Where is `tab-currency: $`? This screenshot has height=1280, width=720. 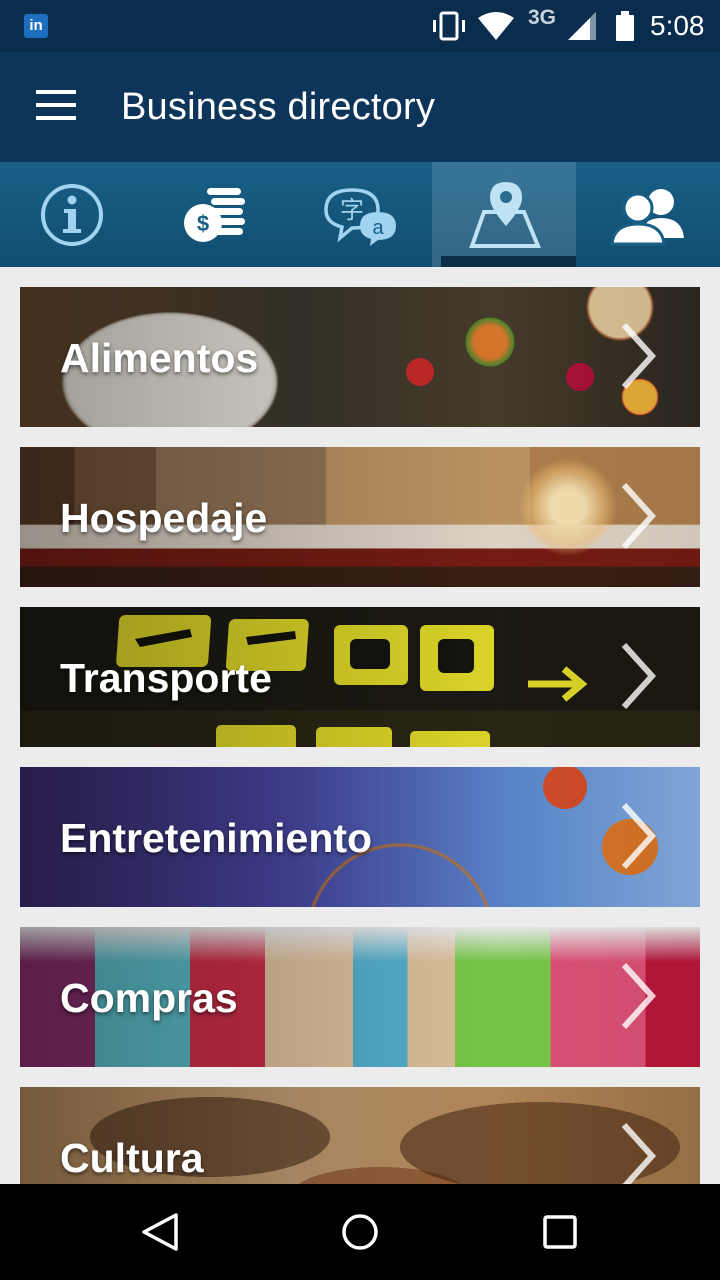 tab-currency: $ is located at coordinates (216, 214).